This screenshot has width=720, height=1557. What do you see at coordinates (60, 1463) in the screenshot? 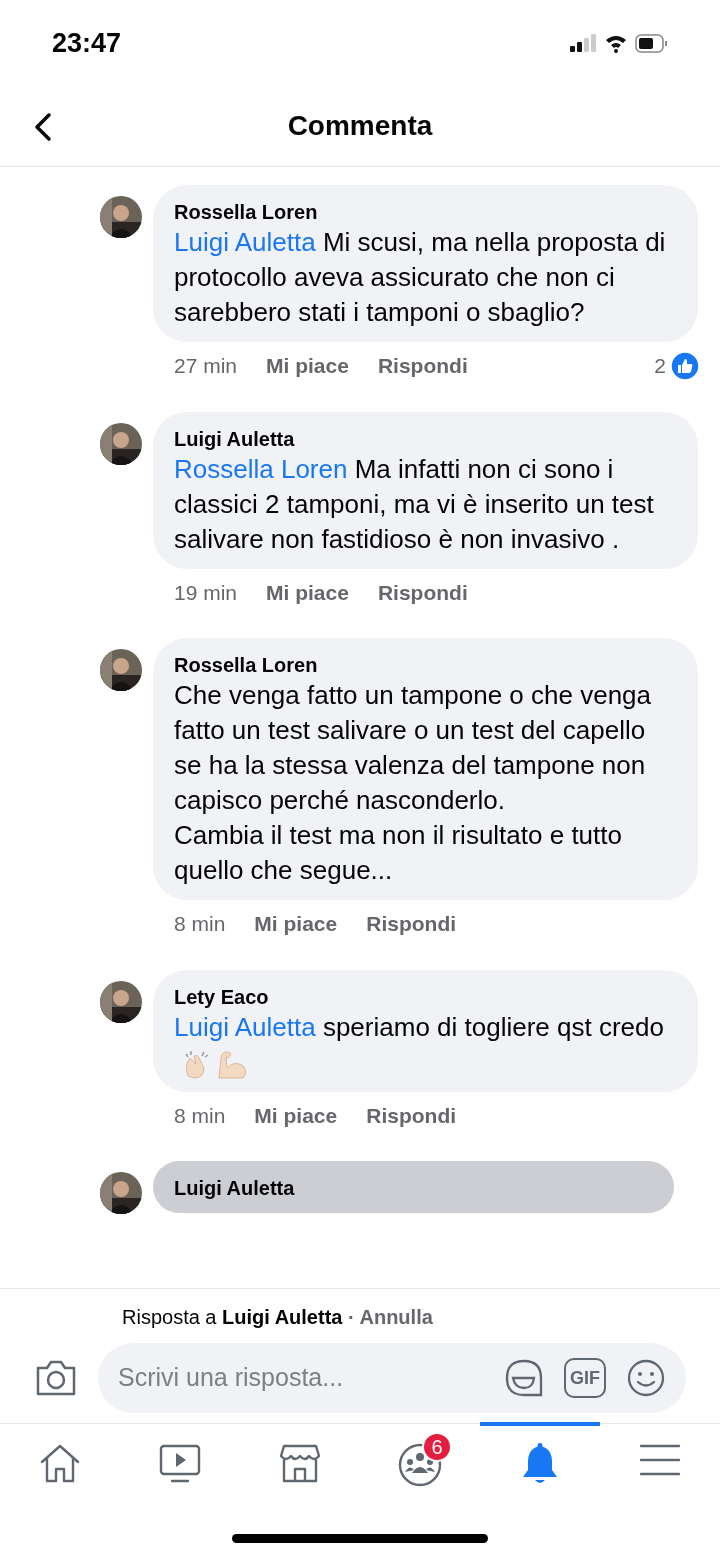
I see `home-icon` at bounding box center [60, 1463].